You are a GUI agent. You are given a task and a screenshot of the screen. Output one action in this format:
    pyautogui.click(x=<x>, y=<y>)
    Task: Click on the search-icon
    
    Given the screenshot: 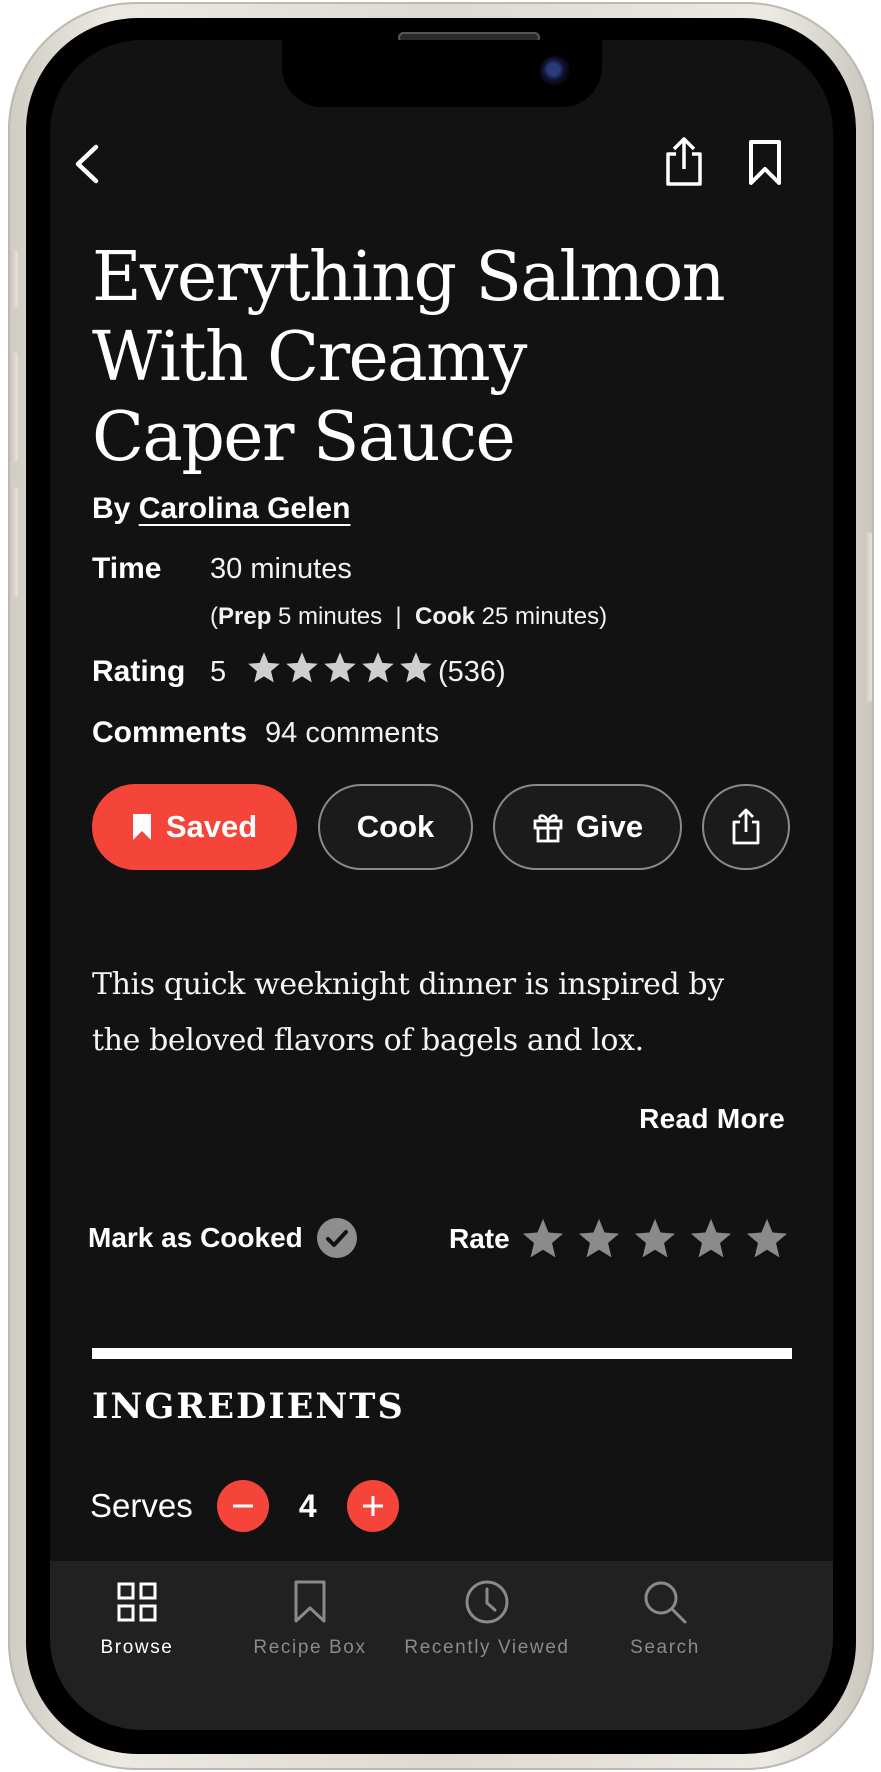 What is the action you would take?
    pyautogui.click(x=665, y=1602)
    